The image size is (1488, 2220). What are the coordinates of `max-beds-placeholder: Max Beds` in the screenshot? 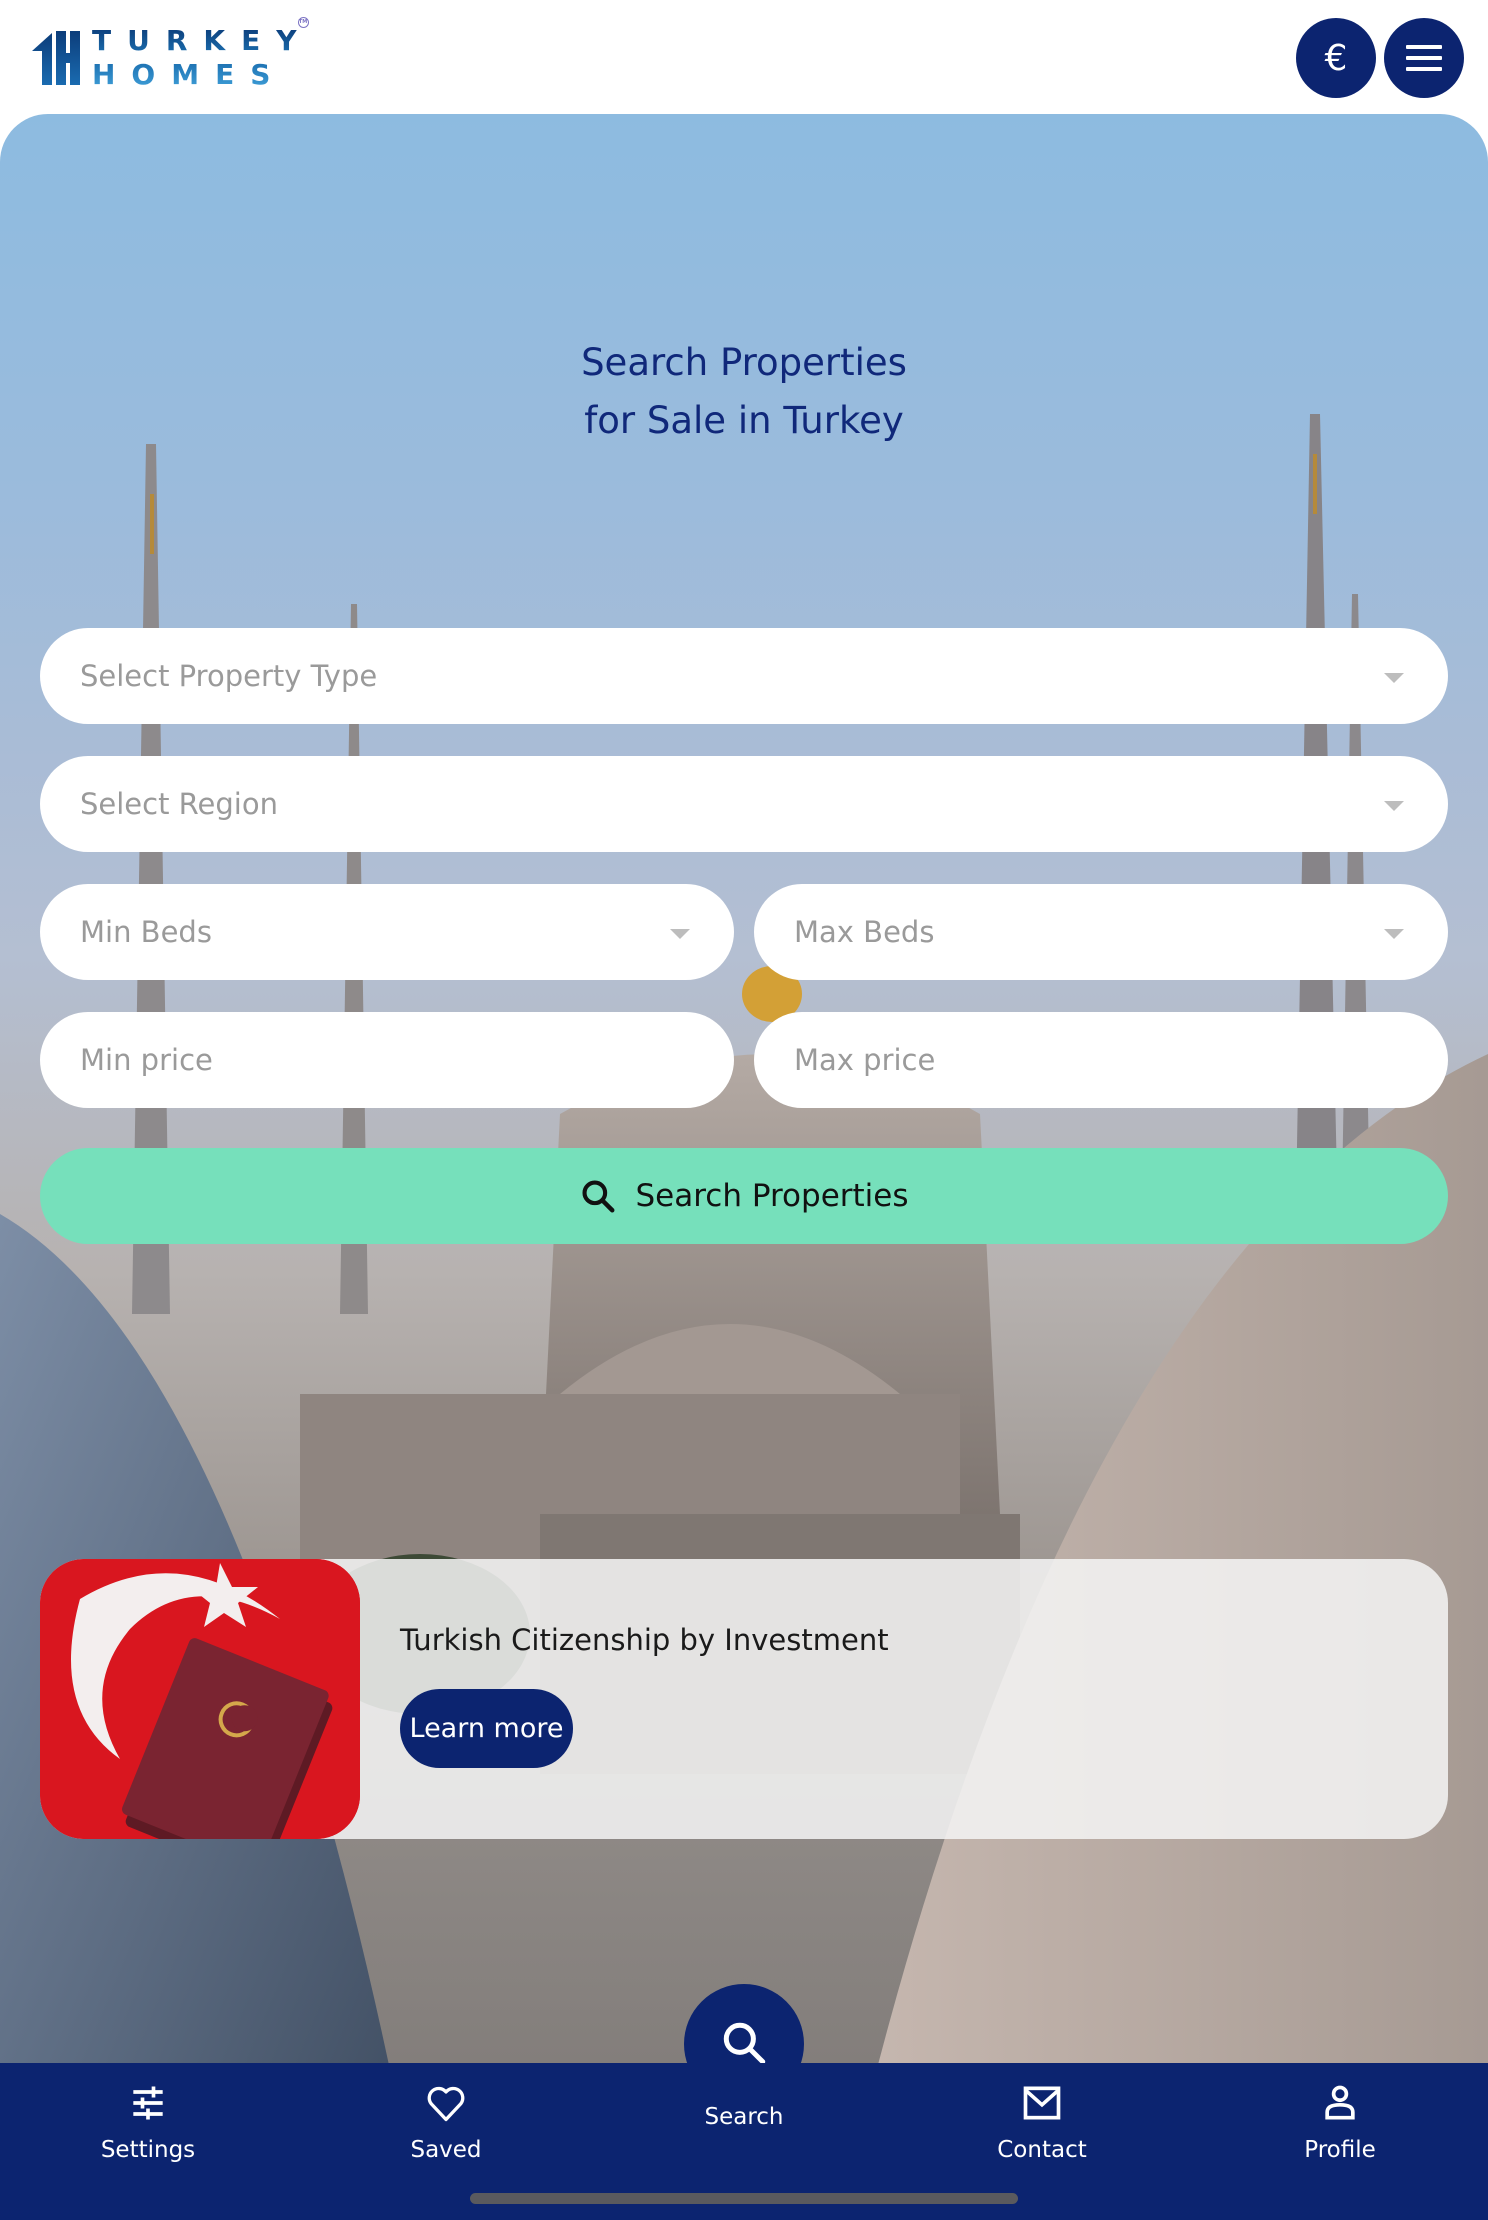 It's located at (864, 932).